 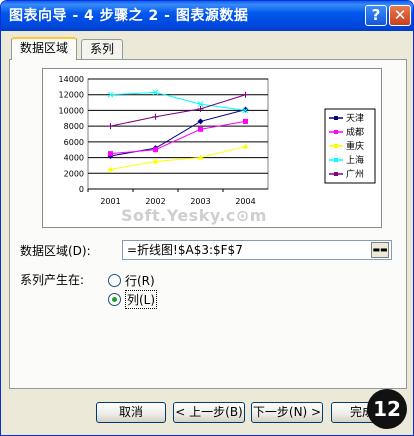 What do you see at coordinates (71, 110) in the screenshot?
I see `y-tick-label: 10000` at bounding box center [71, 110].